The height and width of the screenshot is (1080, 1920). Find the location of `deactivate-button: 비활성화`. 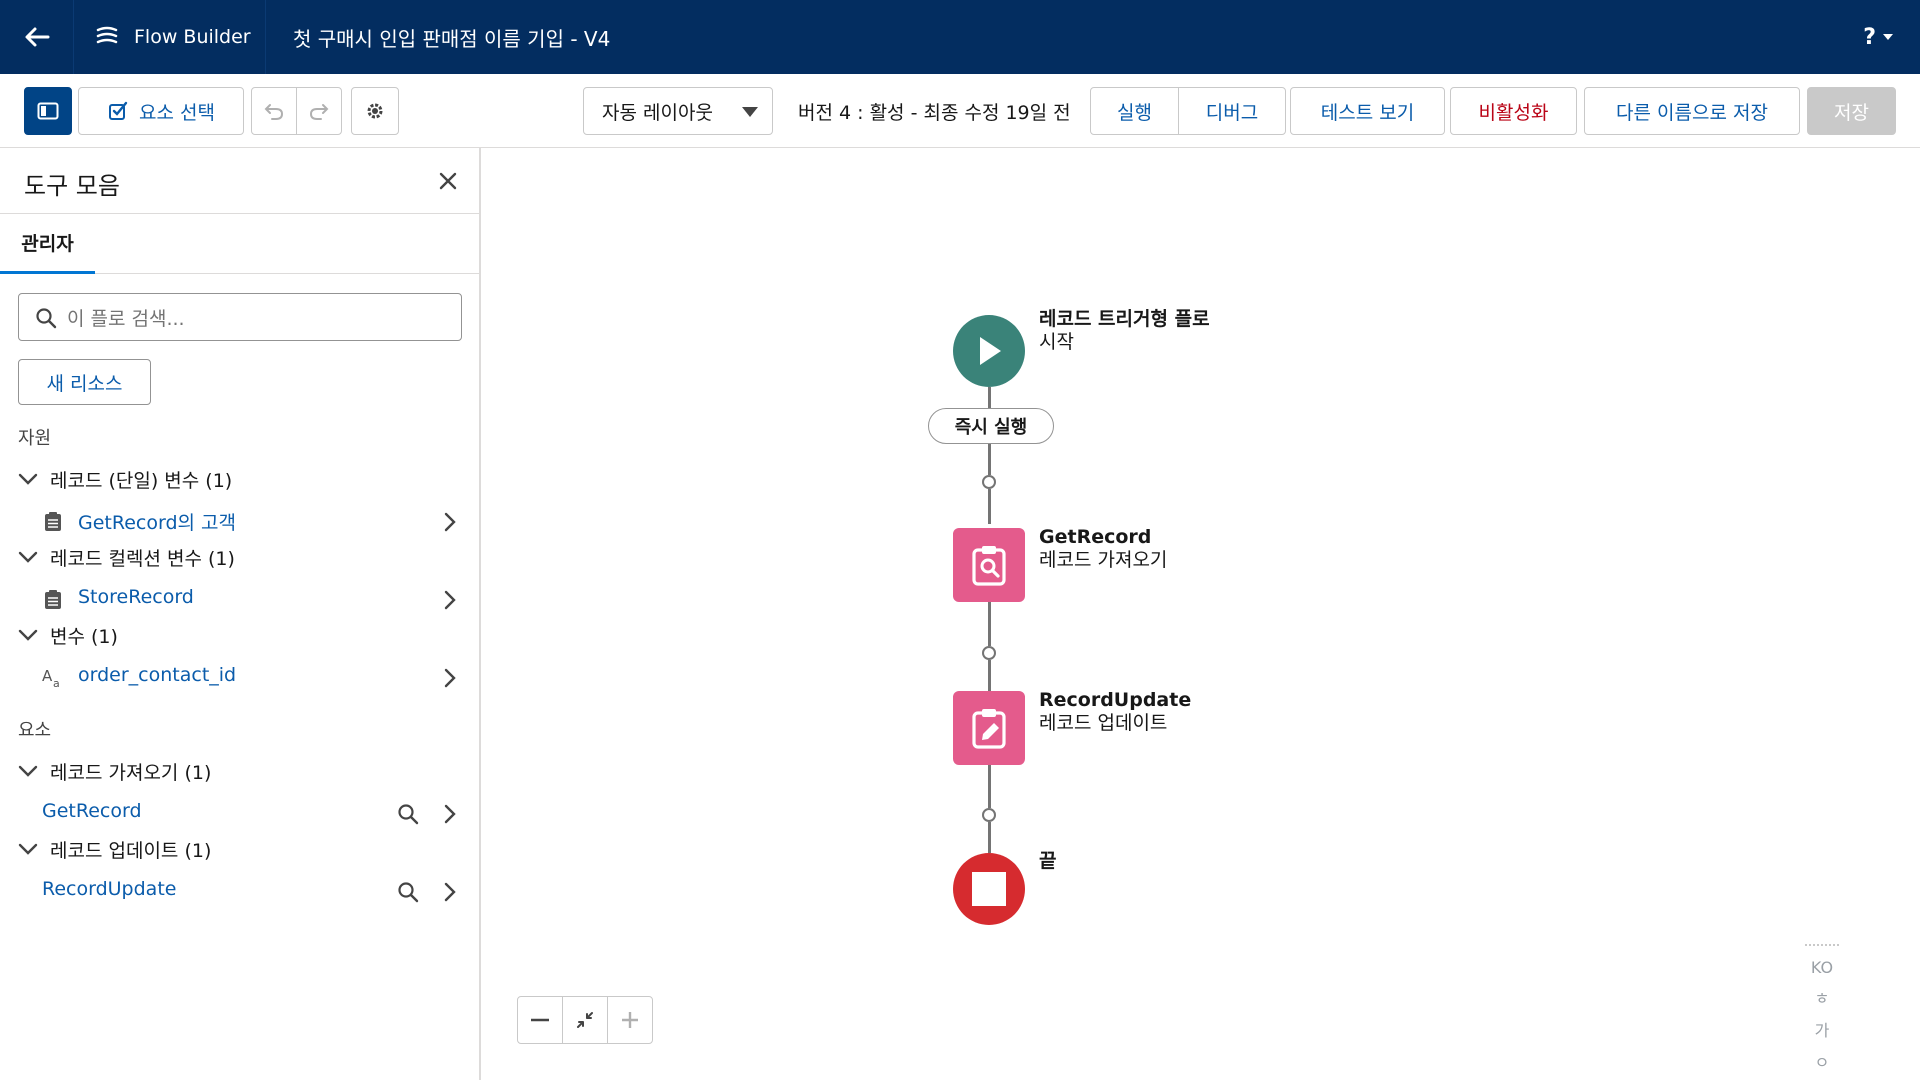

deactivate-button: 비활성화 is located at coordinates (1513, 111).